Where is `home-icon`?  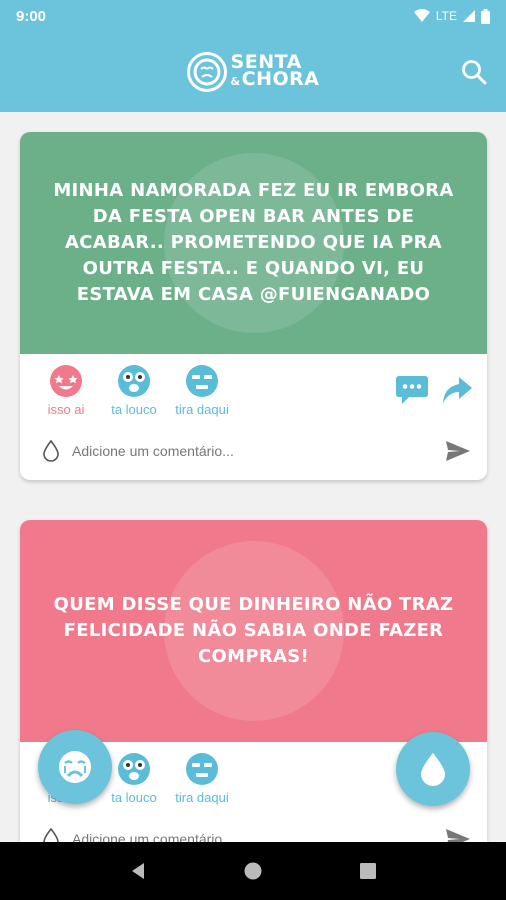 home-icon is located at coordinates (253, 871).